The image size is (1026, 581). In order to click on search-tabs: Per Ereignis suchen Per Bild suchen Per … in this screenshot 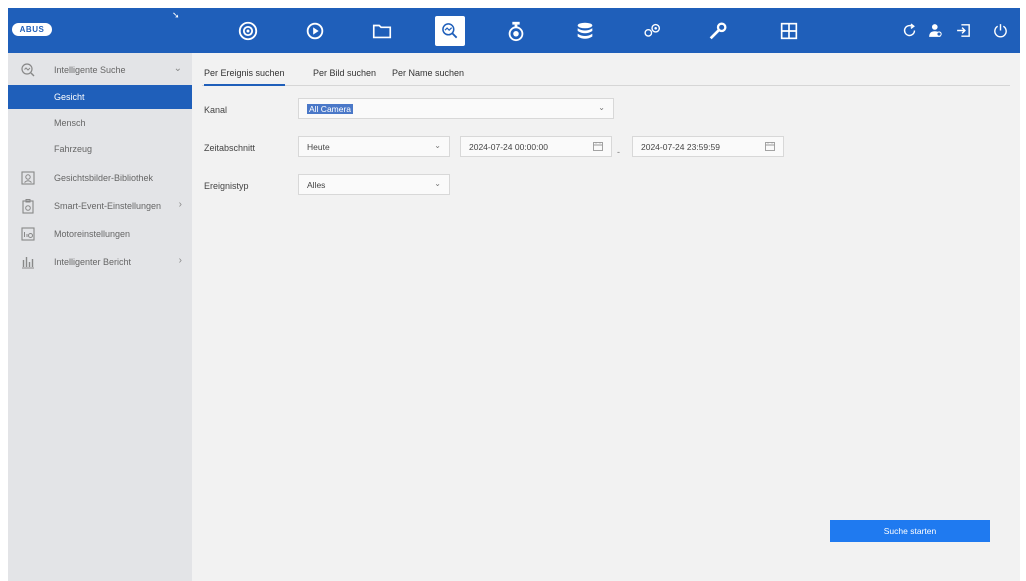, I will do `click(606, 76)`.